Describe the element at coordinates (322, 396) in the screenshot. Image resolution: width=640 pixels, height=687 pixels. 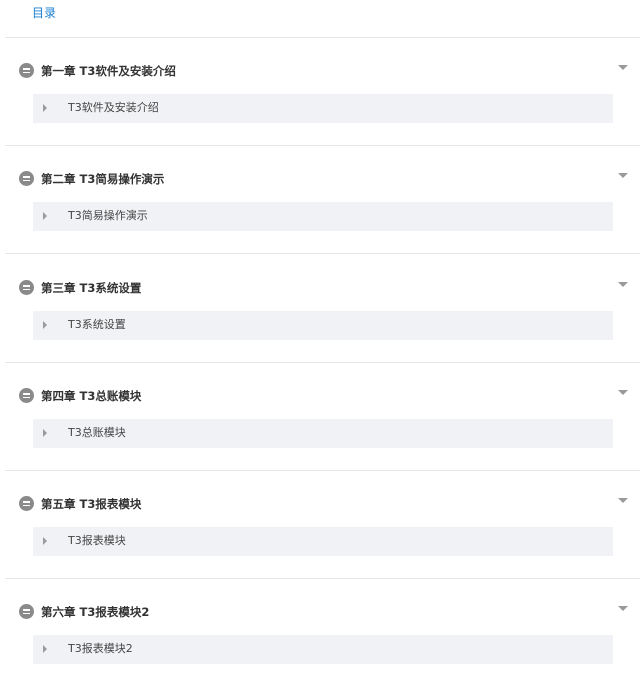
I see `chapter-header: 第四章 T3总账模块` at that location.